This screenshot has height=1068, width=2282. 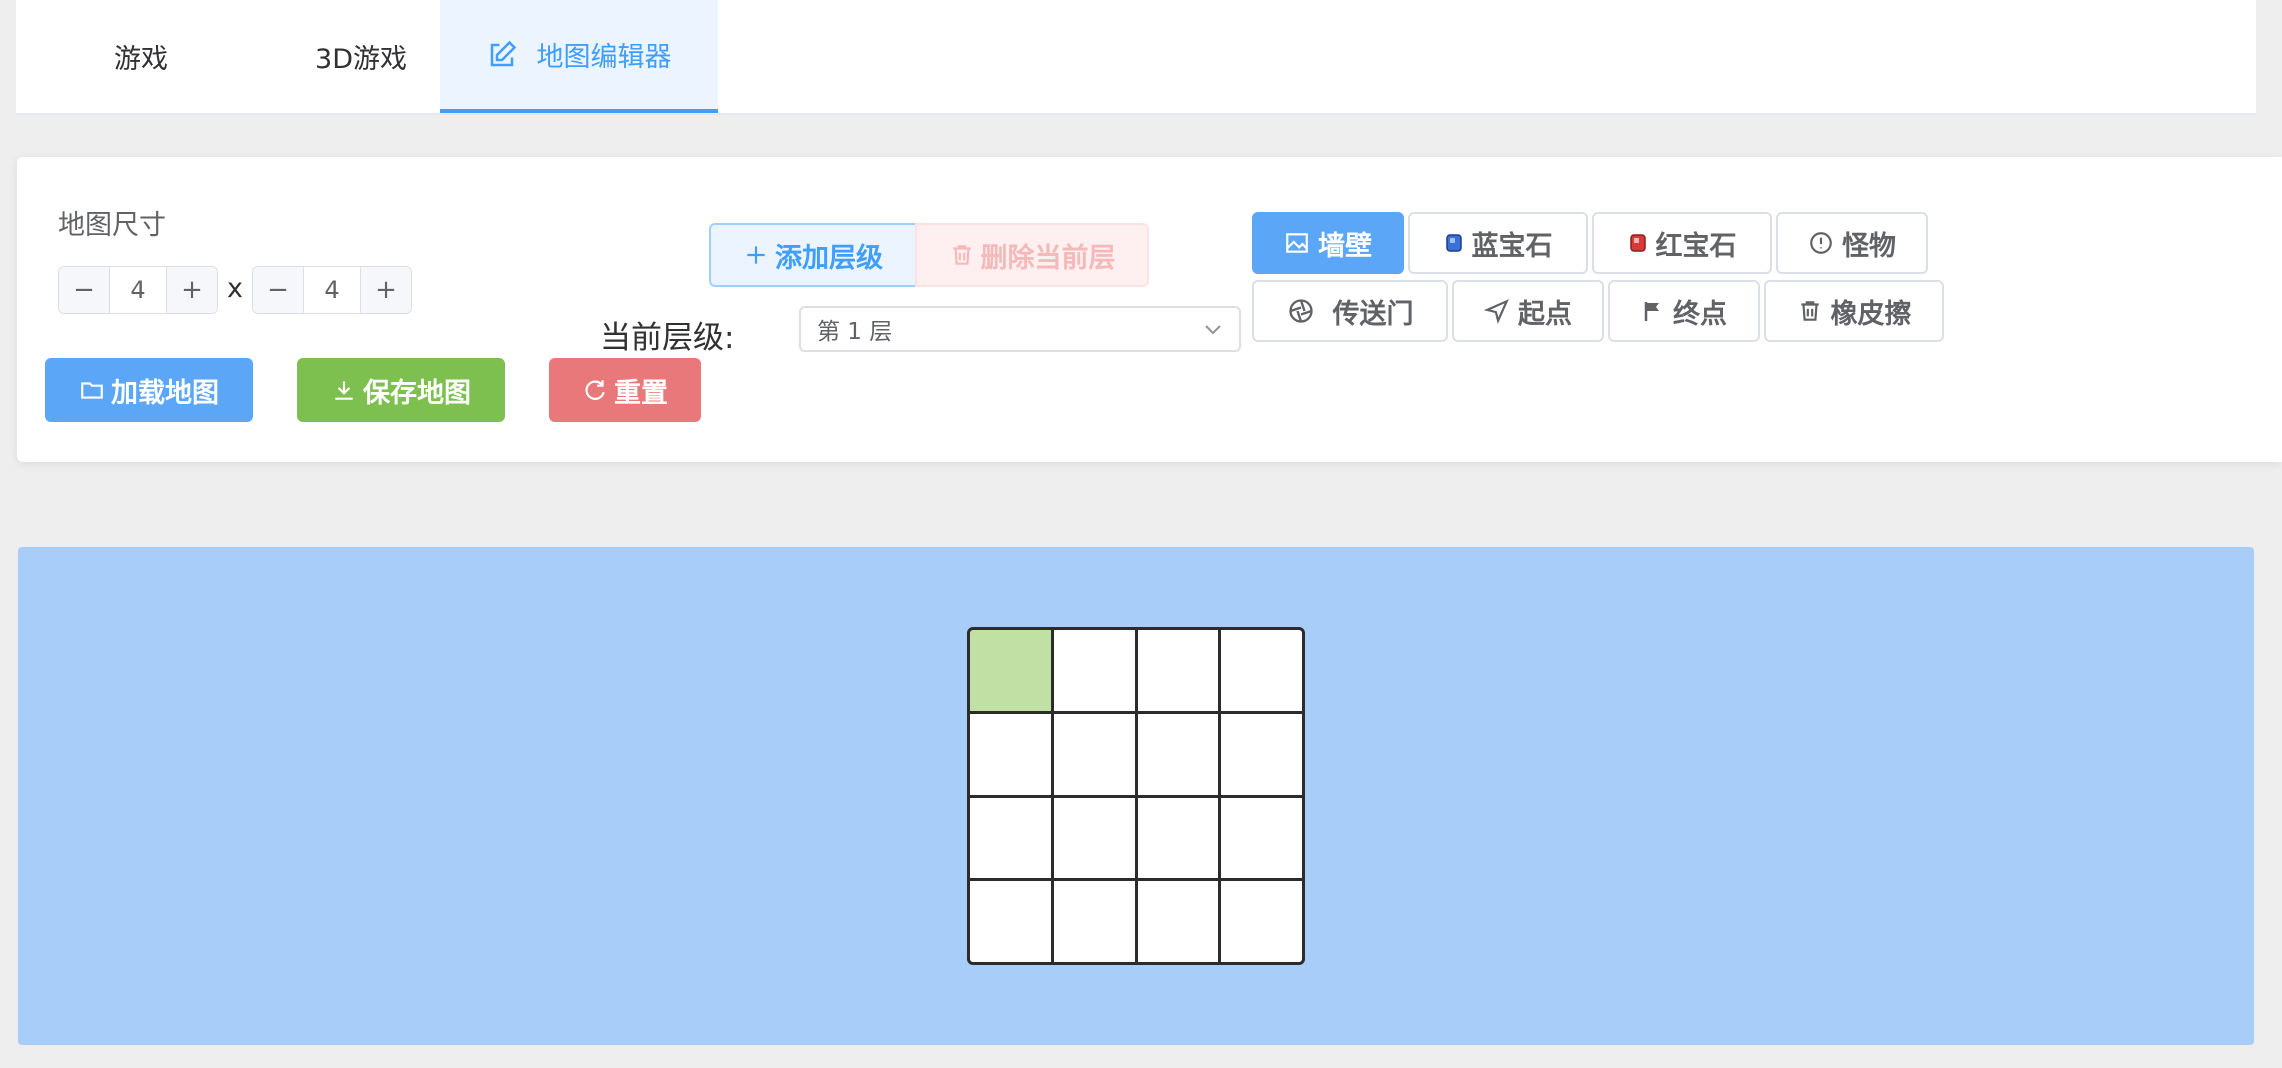 What do you see at coordinates (1373, 314) in the screenshot?
I see `tool-portal-label: 传送门` at bounding box center [1373, 314].